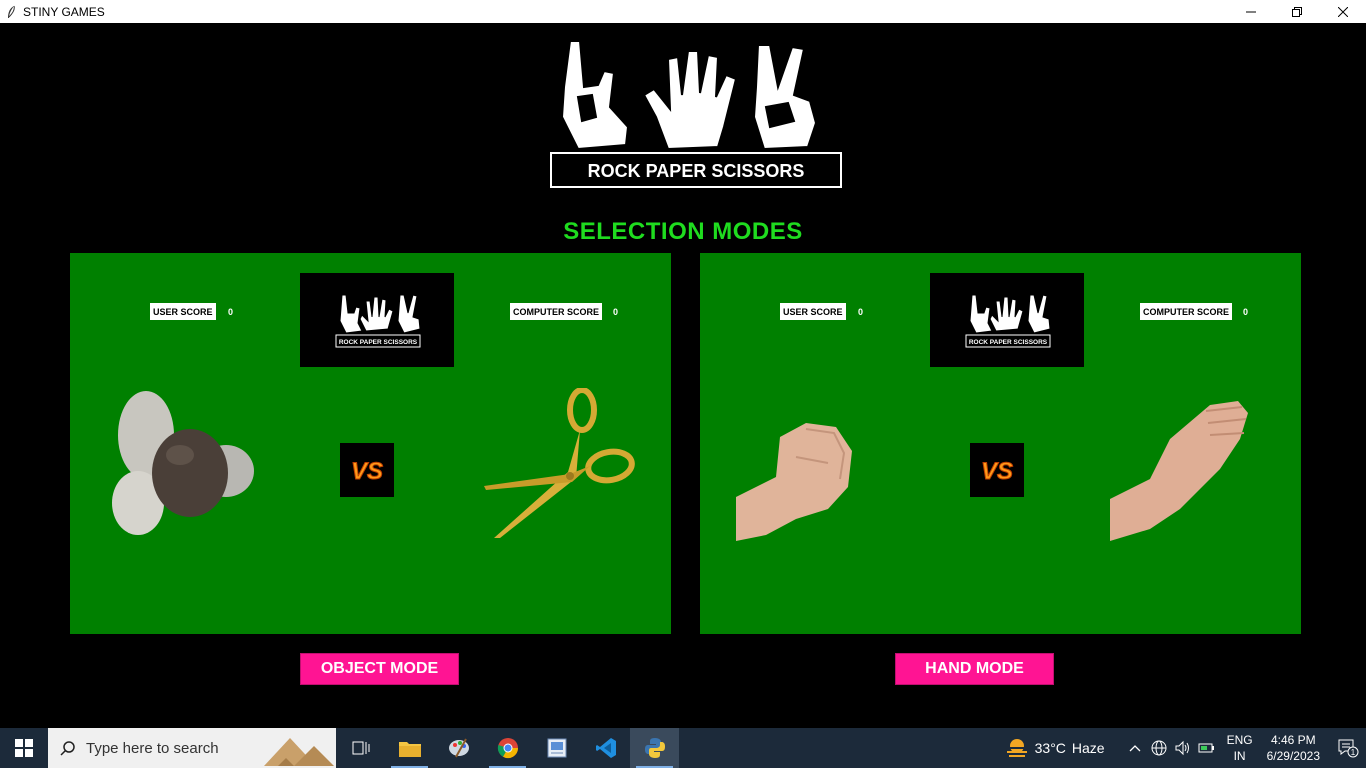 Image resolution: width=1366 pixels, height=768 pixels. What do you see at coordinates (1088, 748) in the screenshot?
I see `weather-text: Haze` at bounding box center [1088, 748].